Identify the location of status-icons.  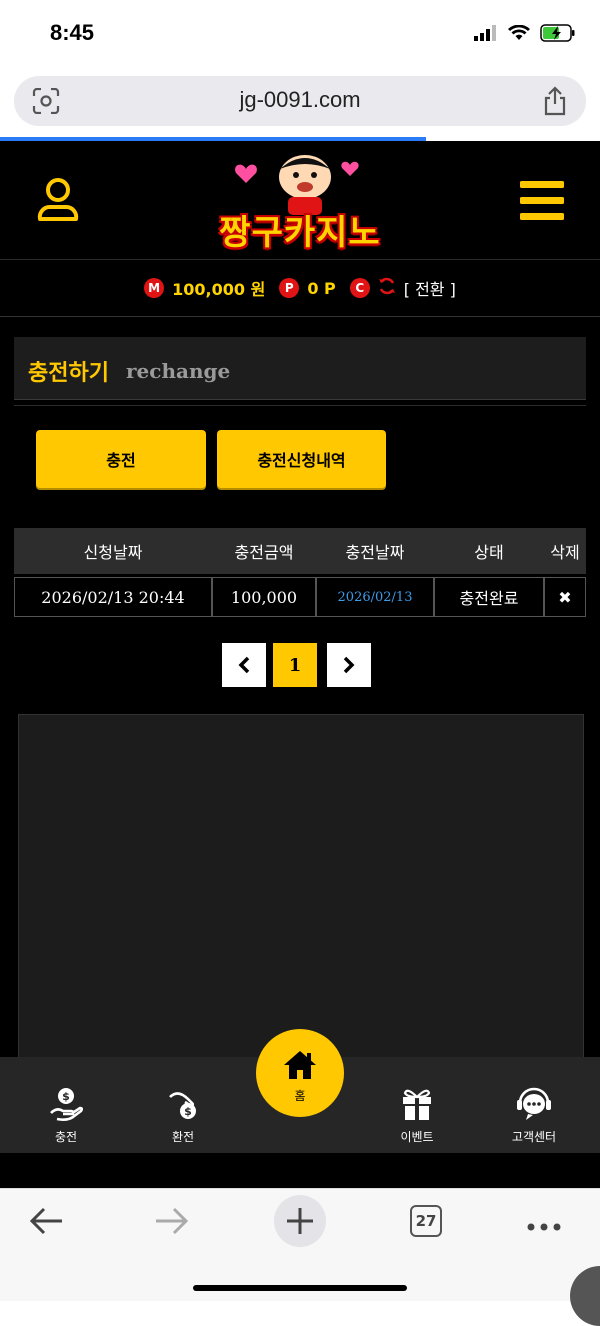
(525, 33).